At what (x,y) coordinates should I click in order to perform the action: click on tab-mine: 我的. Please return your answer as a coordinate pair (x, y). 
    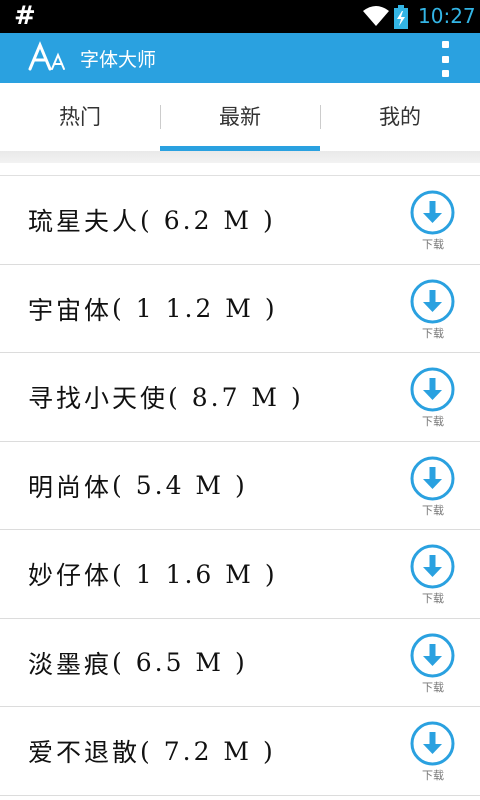
    Looking at the image, I should click on (400, 116).